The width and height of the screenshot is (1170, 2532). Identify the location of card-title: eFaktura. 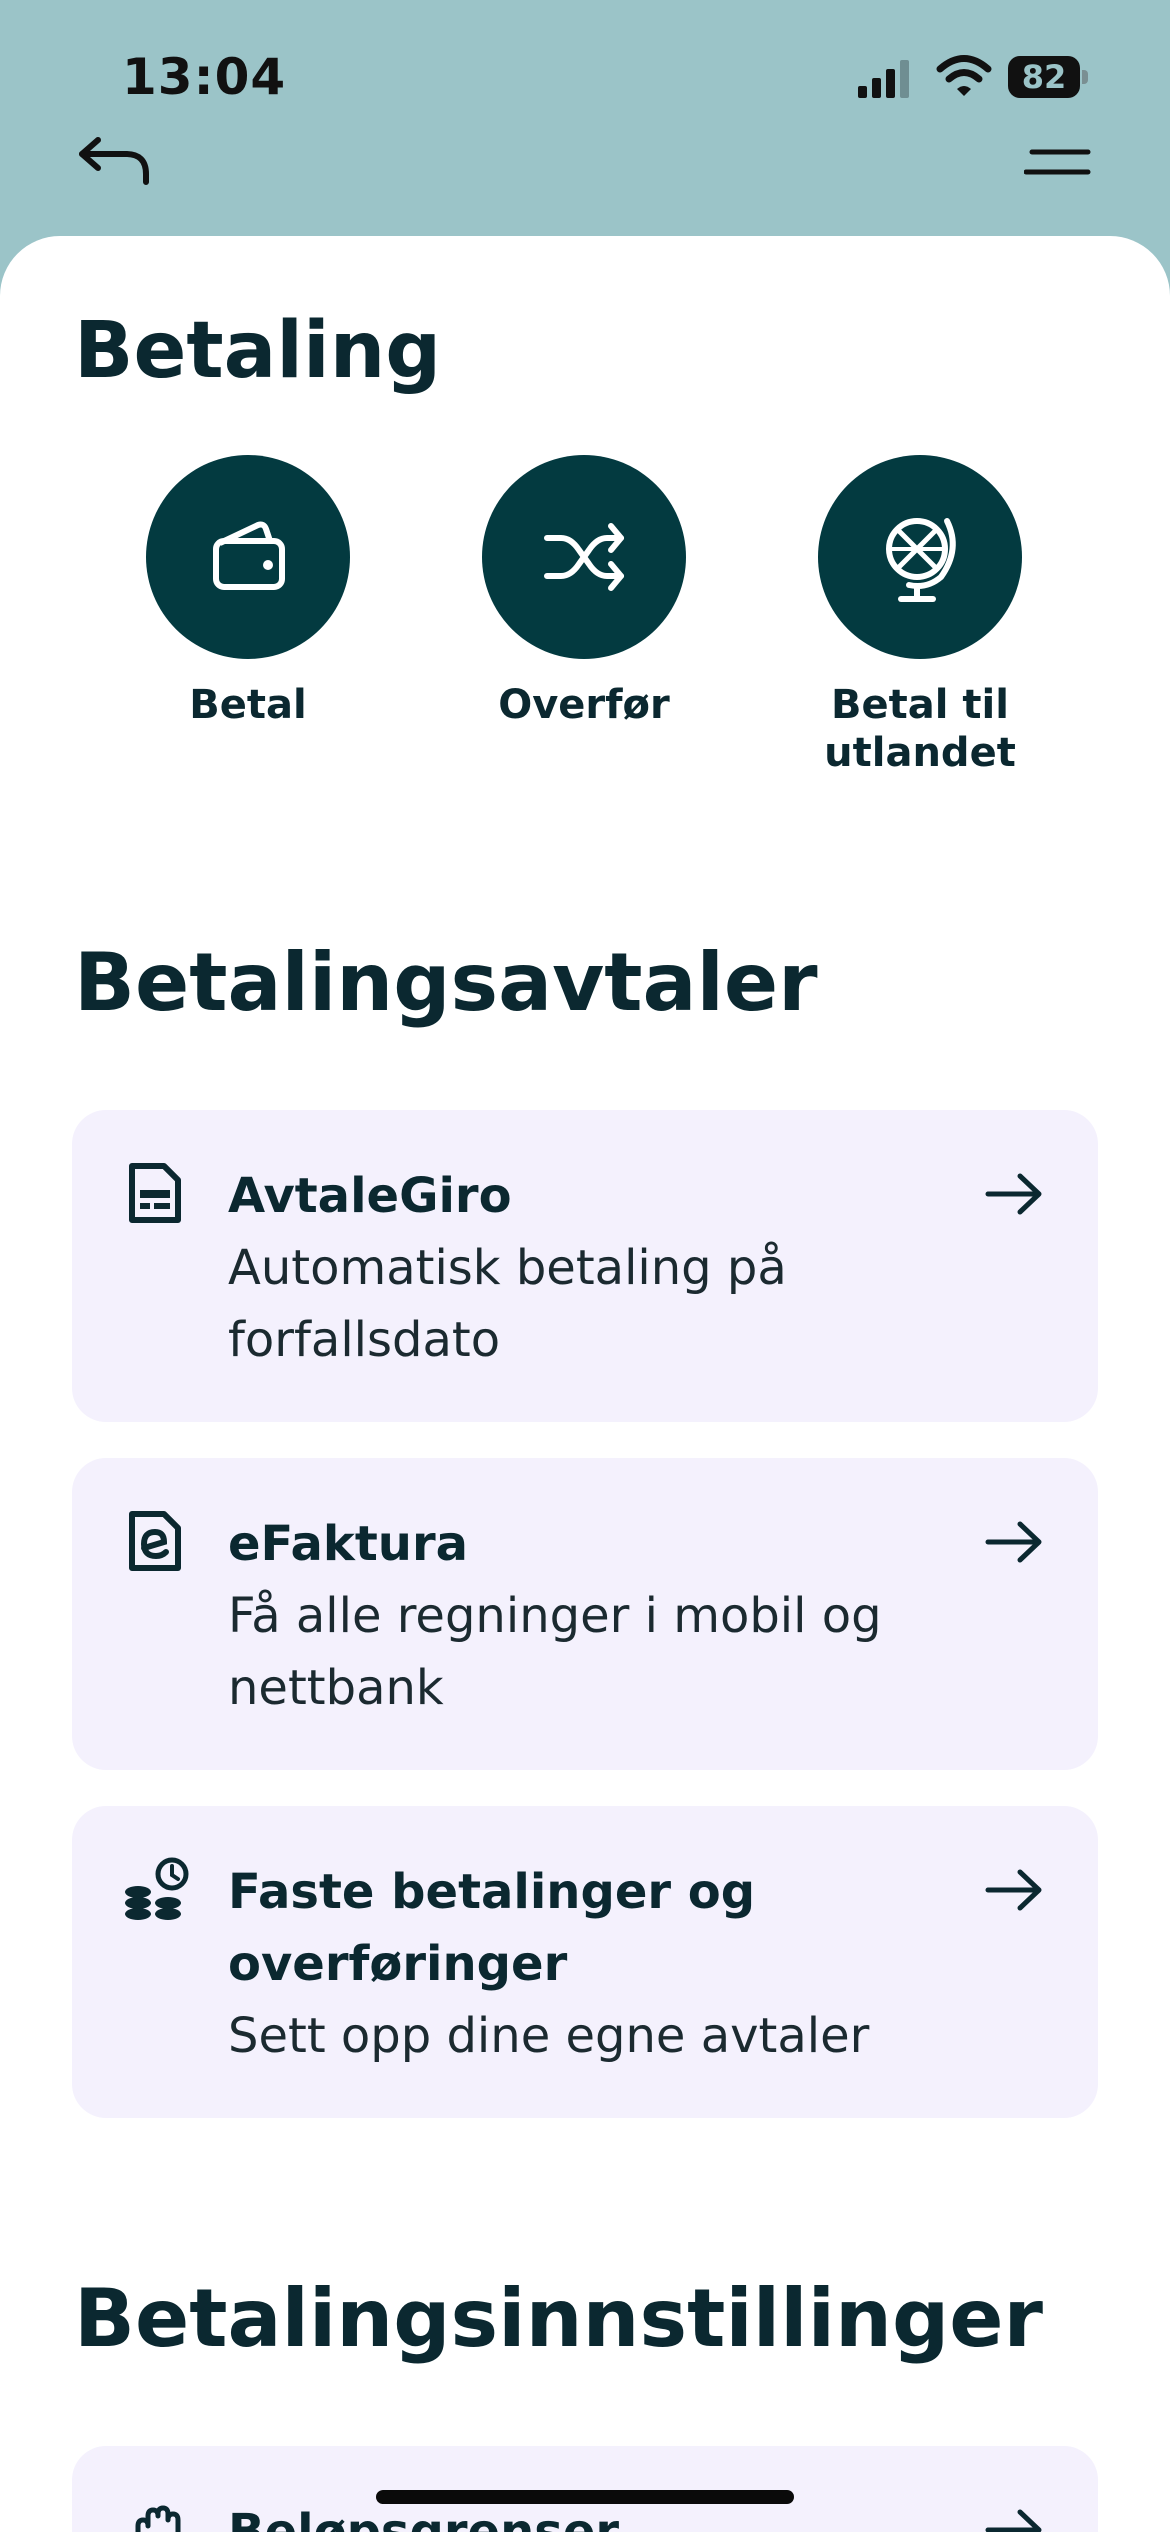
(348, 1544).